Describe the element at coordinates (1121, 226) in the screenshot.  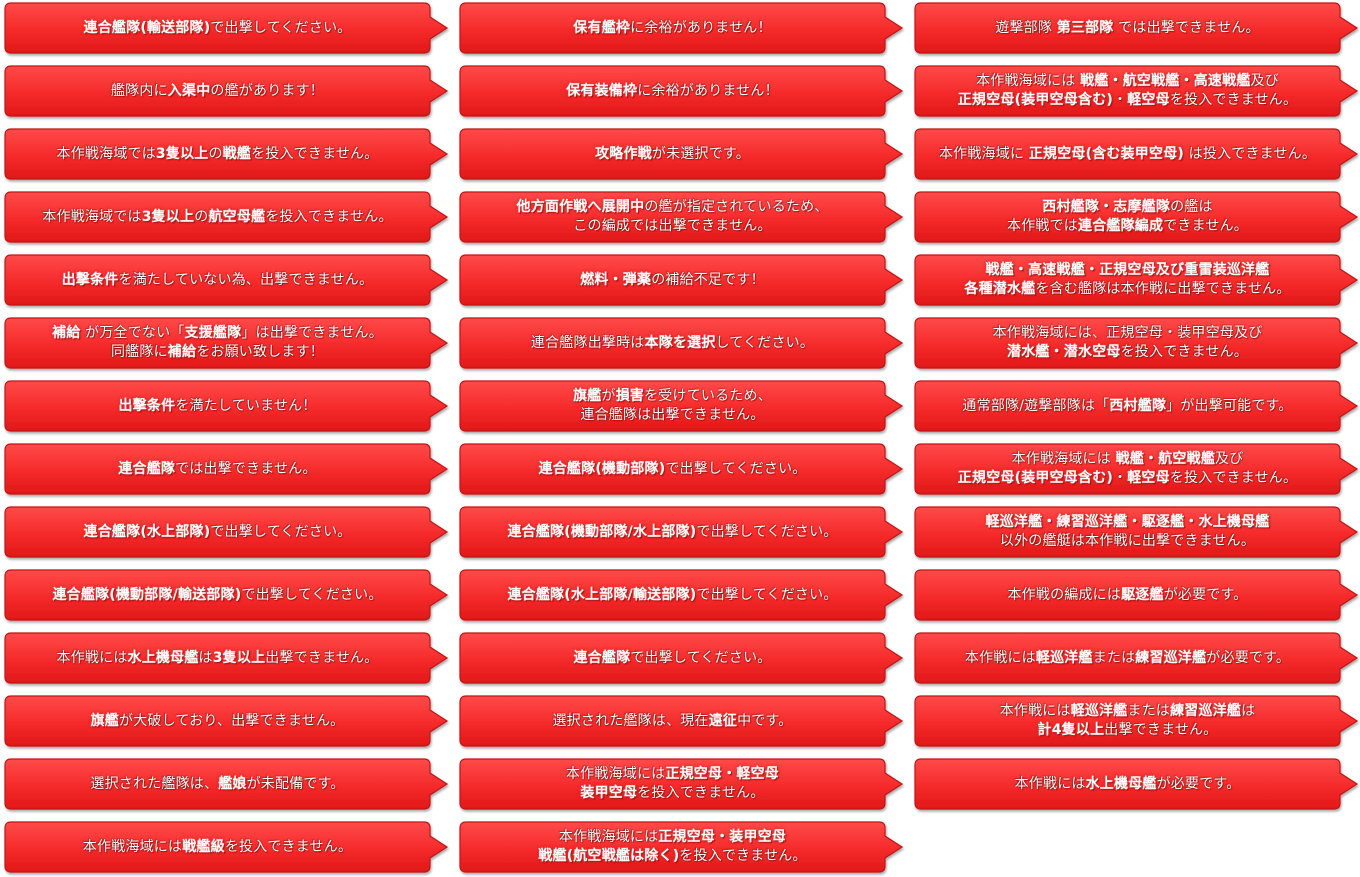
I see `highlighted-term: 連合艦隊編成` at that location.